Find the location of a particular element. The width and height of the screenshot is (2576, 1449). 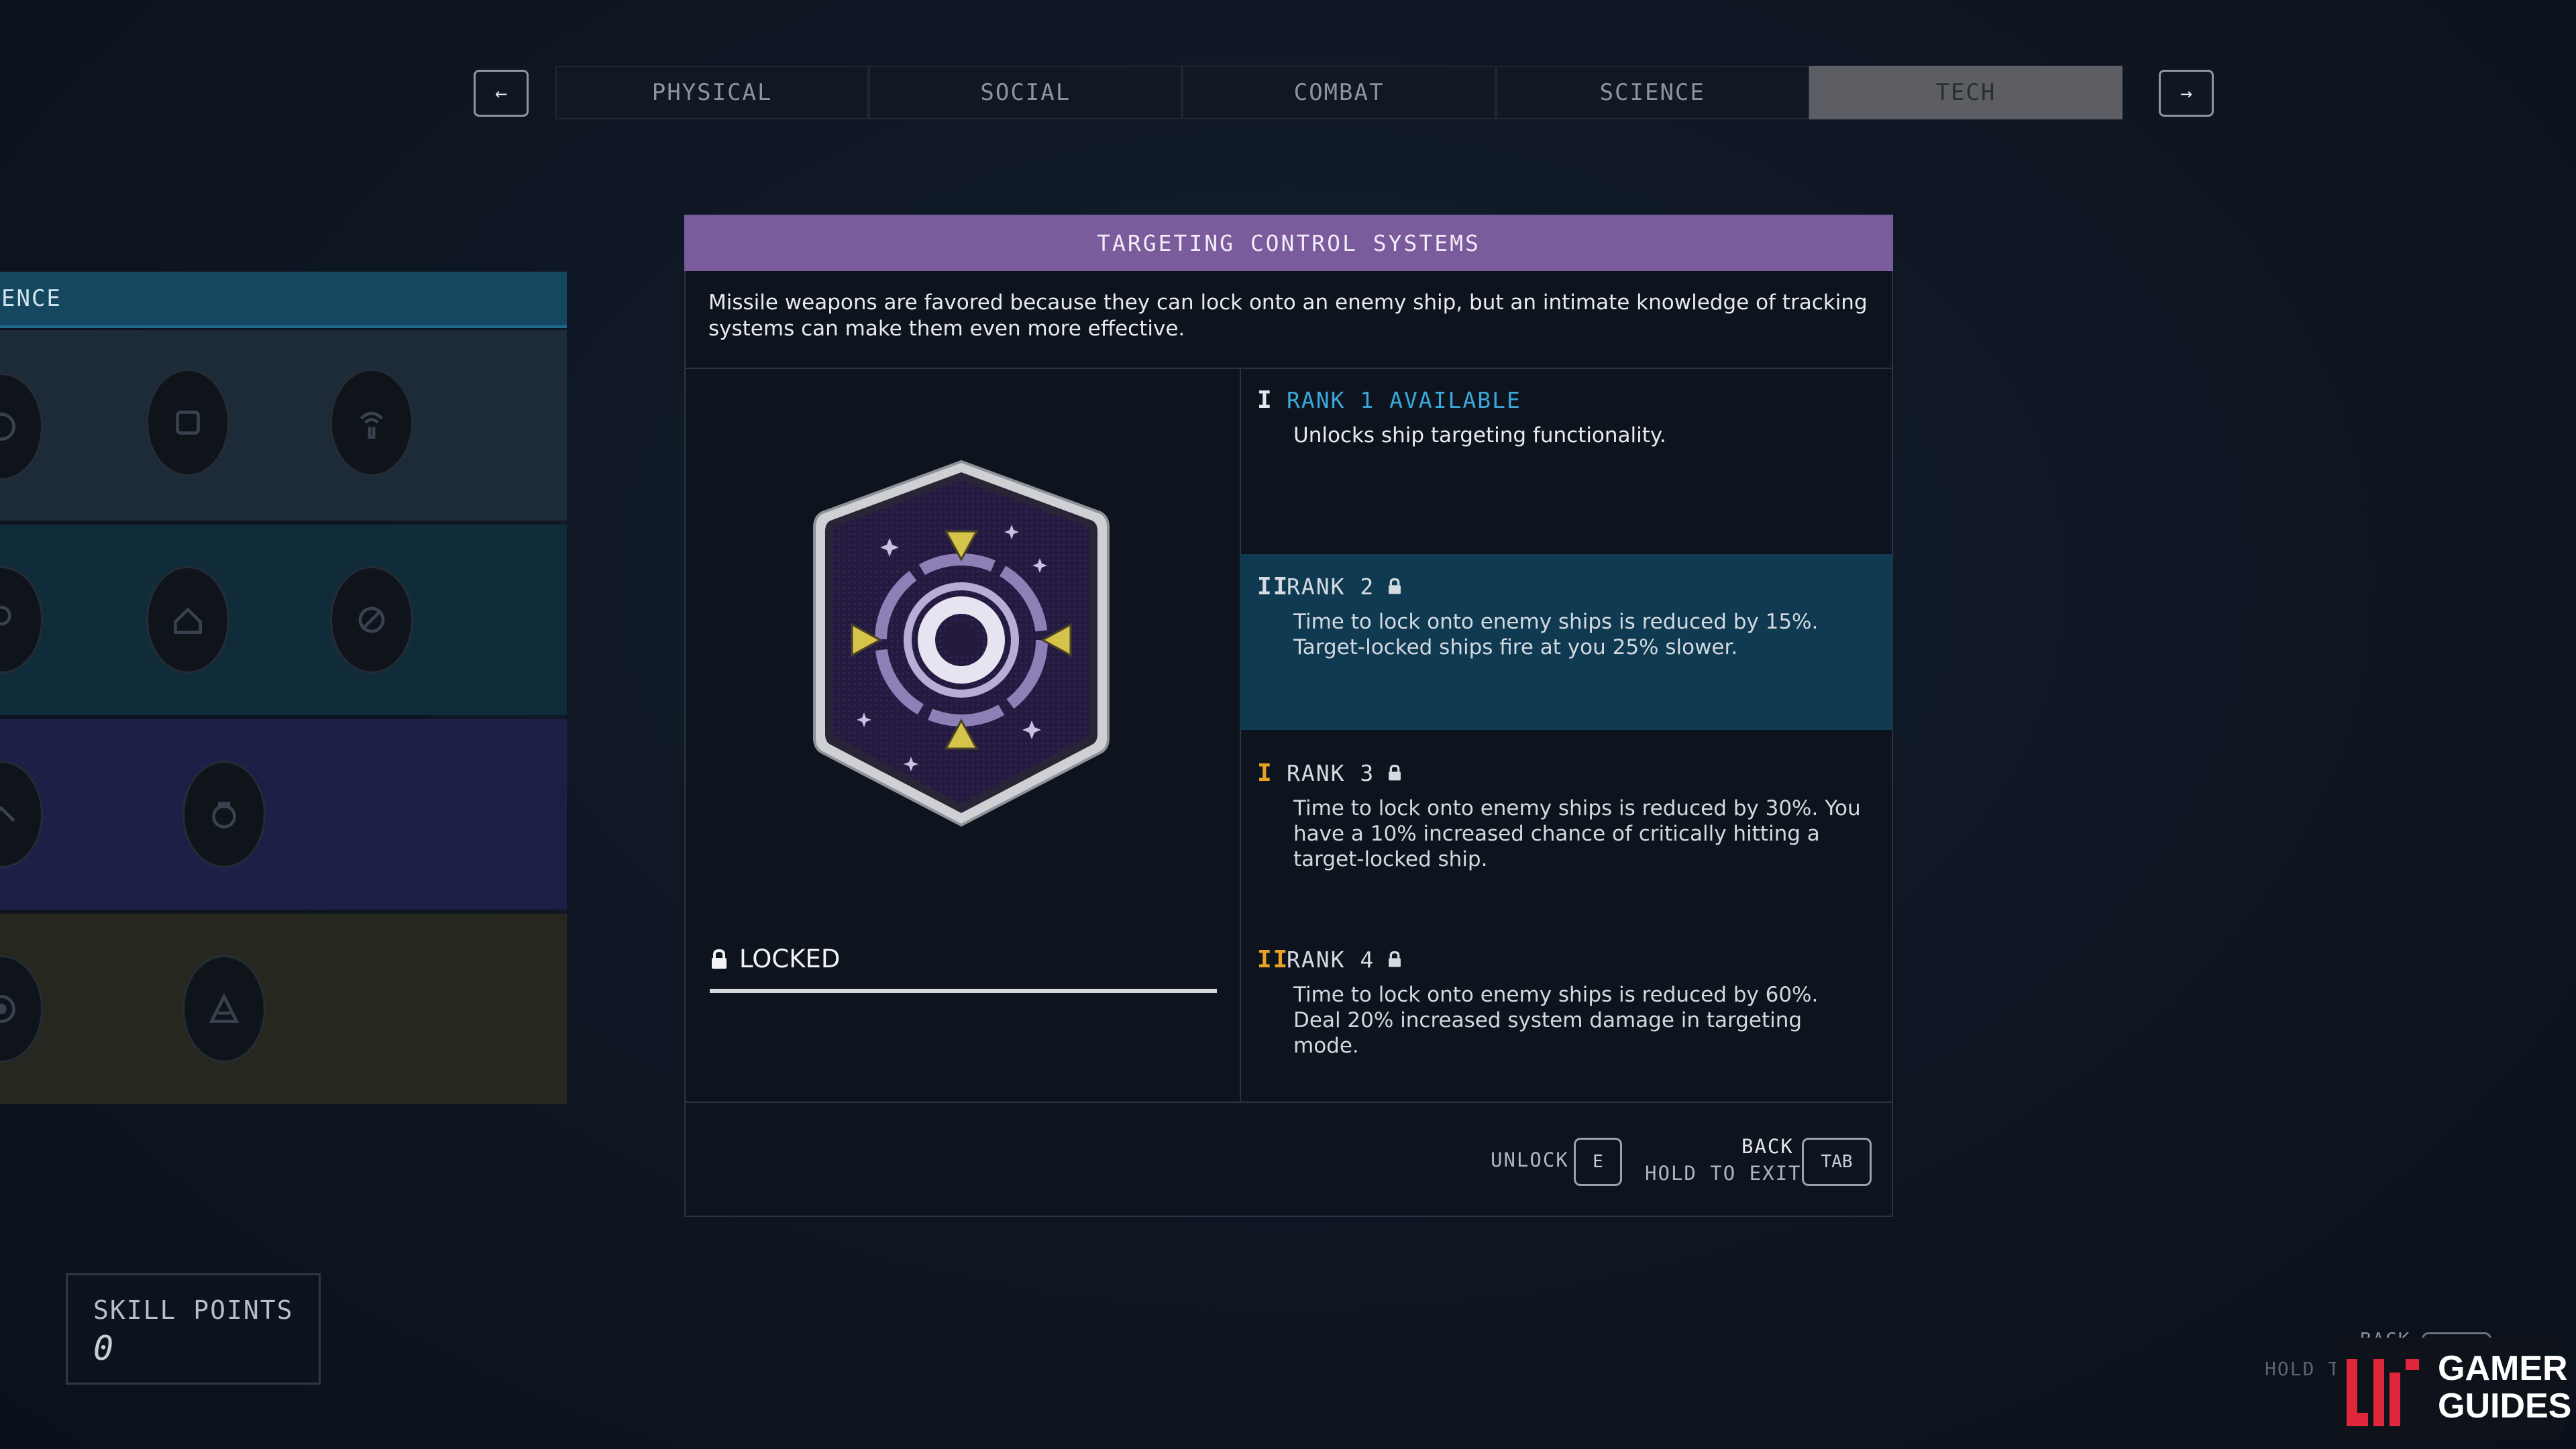

next-category-button: → is located at coordinates (2186, 93).